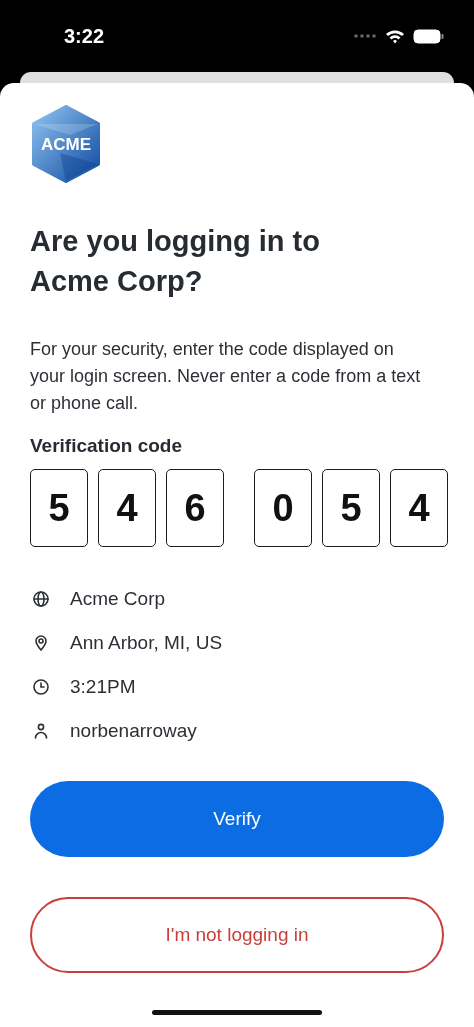 The image size is (474, 1027). What do you see at coordinates (133, 730) in the screenshot?
I see `detail-text: norbenarroway` at bounding box center [133, 730].